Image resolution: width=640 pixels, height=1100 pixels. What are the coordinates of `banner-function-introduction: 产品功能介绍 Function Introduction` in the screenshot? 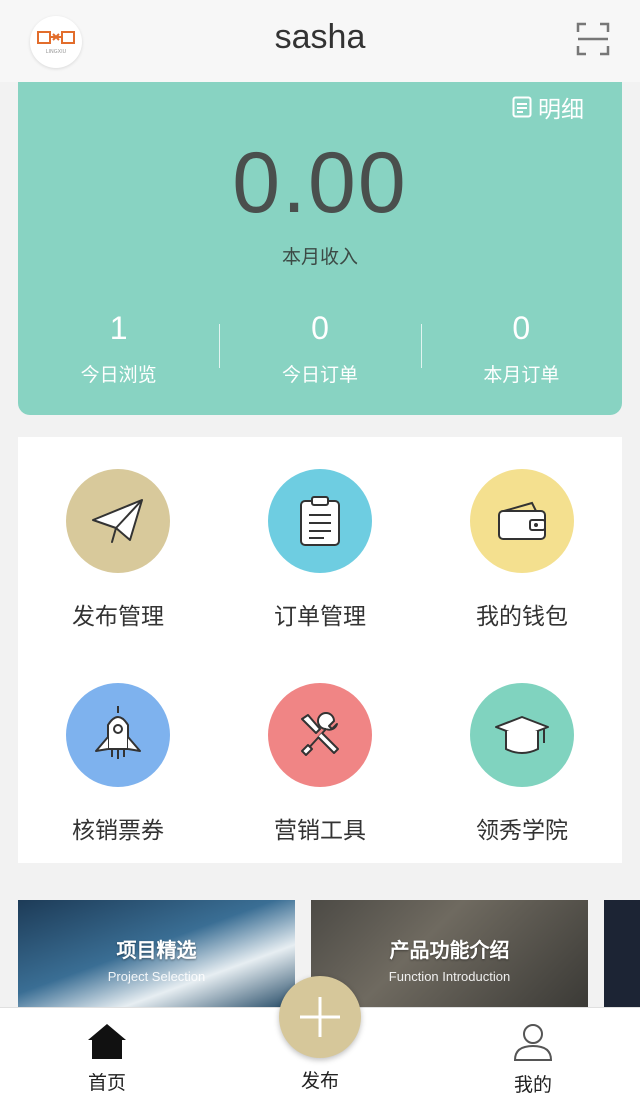 It's located at (449, 953).